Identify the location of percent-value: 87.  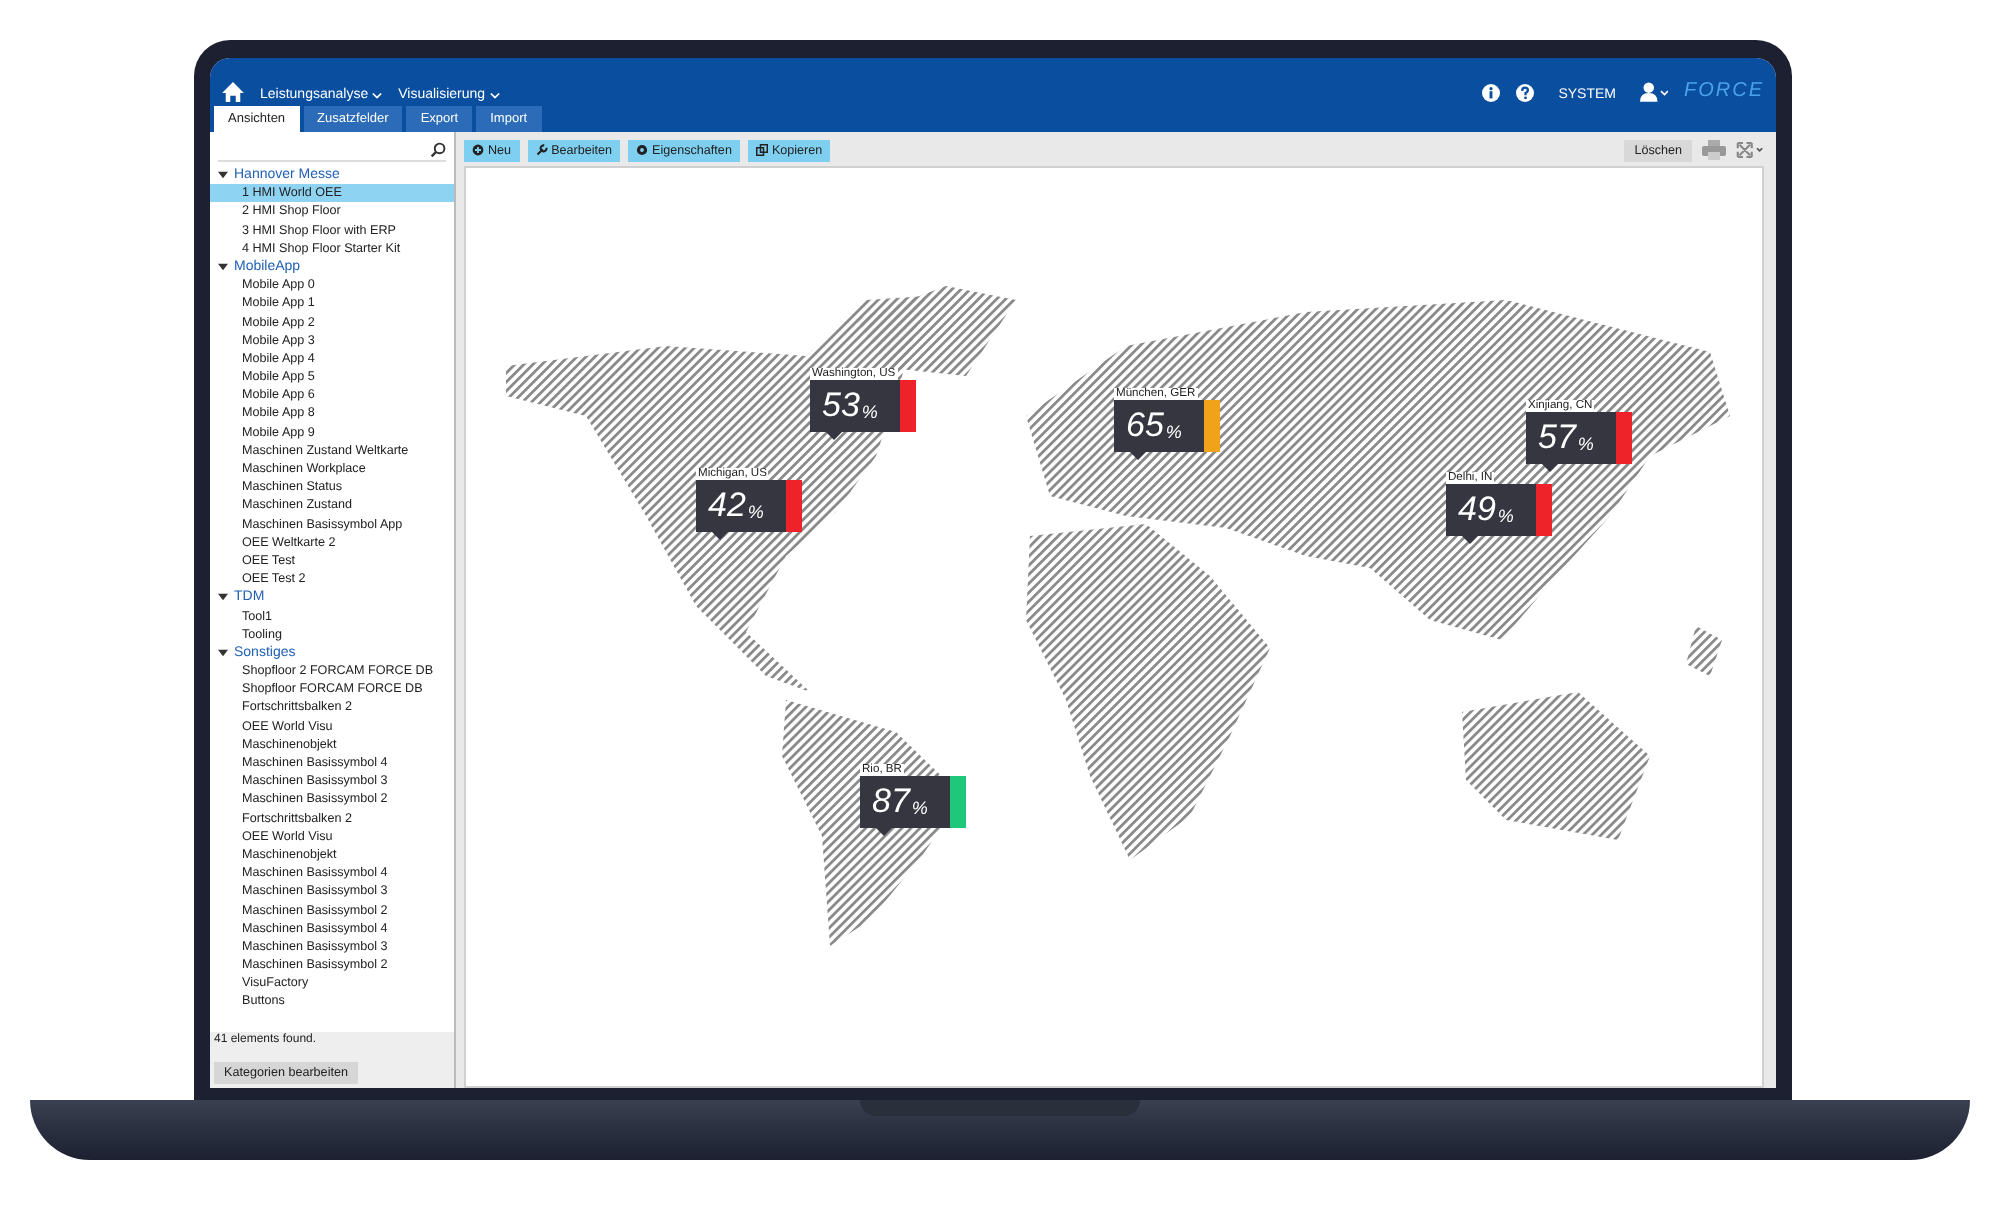
(891, 802).